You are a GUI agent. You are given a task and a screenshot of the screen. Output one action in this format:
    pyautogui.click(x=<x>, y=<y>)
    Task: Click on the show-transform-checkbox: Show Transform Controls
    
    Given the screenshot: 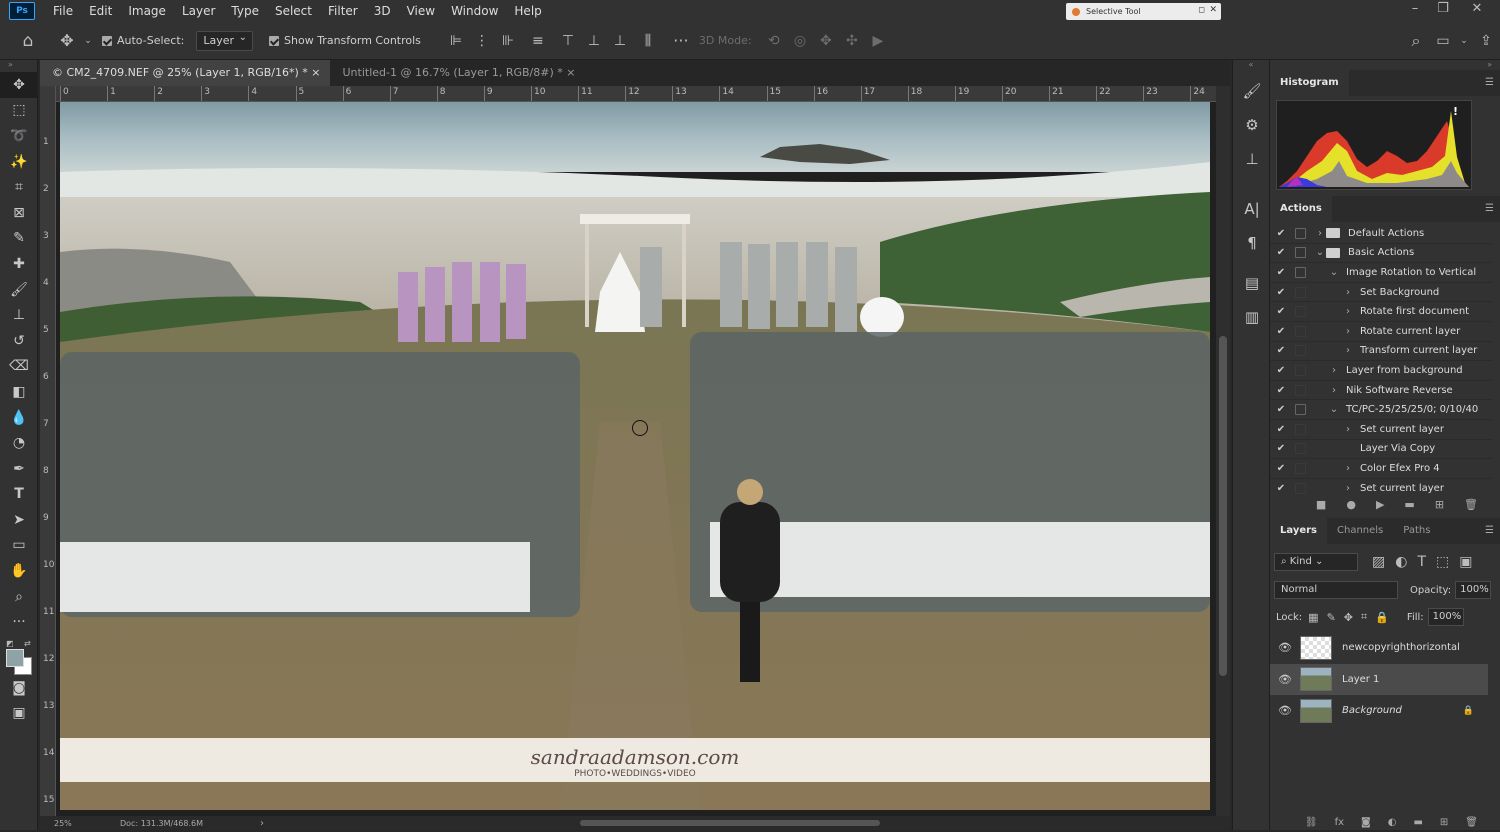 What is the action you would take?
    pyautogui.click(x=345, y=40)
    